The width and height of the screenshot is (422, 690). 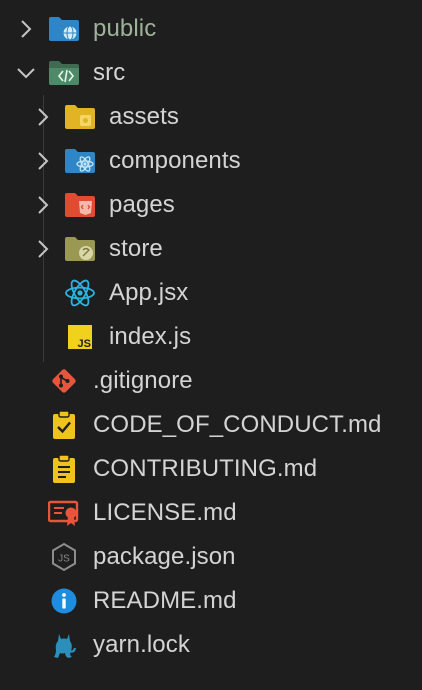 I want to click on tree-label: pages, so click(x=142, y=204).